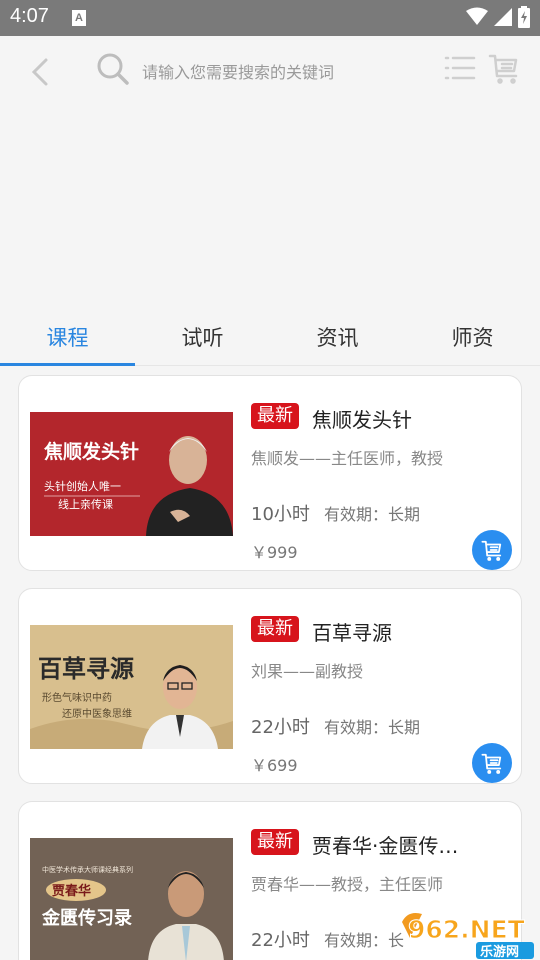  What do you see at coordinates (86, 668) in the screenshot?
I see `thumb-title: 百草寻源` at bounding box center [86, 668].